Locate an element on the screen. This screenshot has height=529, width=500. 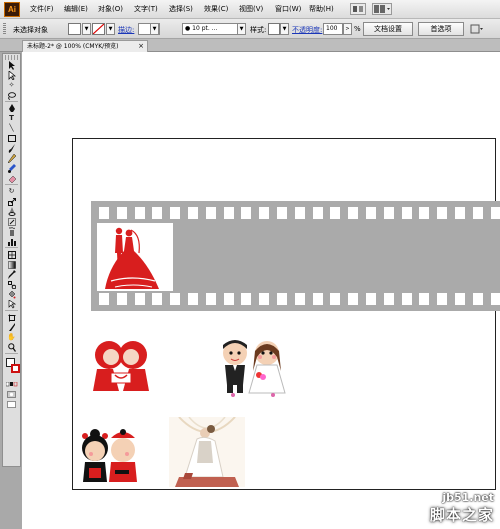
live-paint-bucket-tool-icon is located at coordinates (11, 294).